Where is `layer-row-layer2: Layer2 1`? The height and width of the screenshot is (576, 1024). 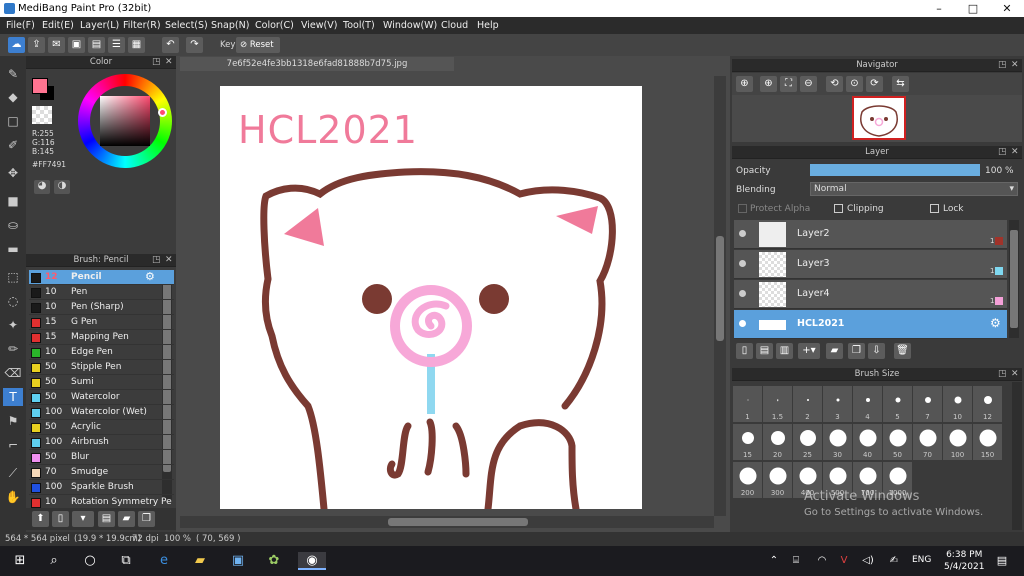
layer-row-layer2: Layer2 1 is located at coordinates (870, 234).